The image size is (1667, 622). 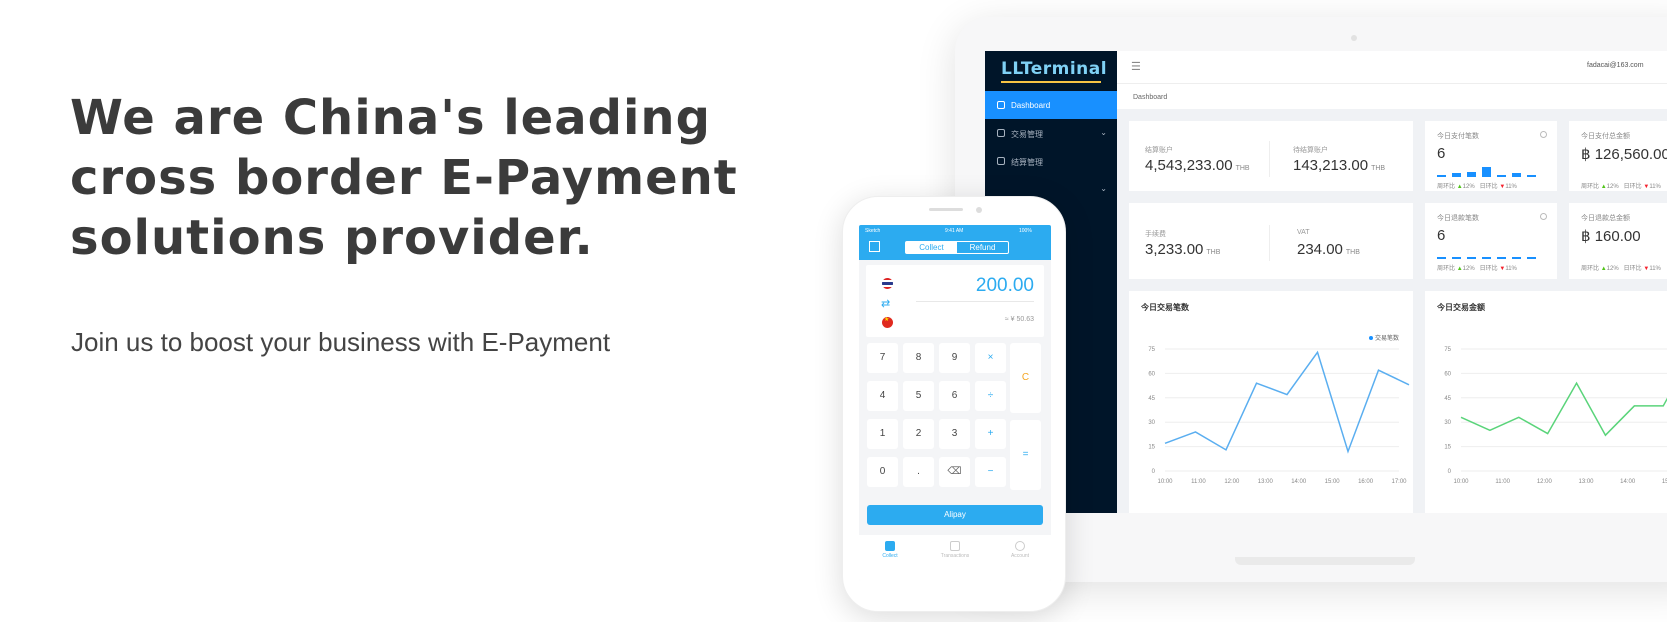 What do you see at coordinates (979, 210) in the screenshot?
I see `phone-camera` at bounding box center [979, 210].